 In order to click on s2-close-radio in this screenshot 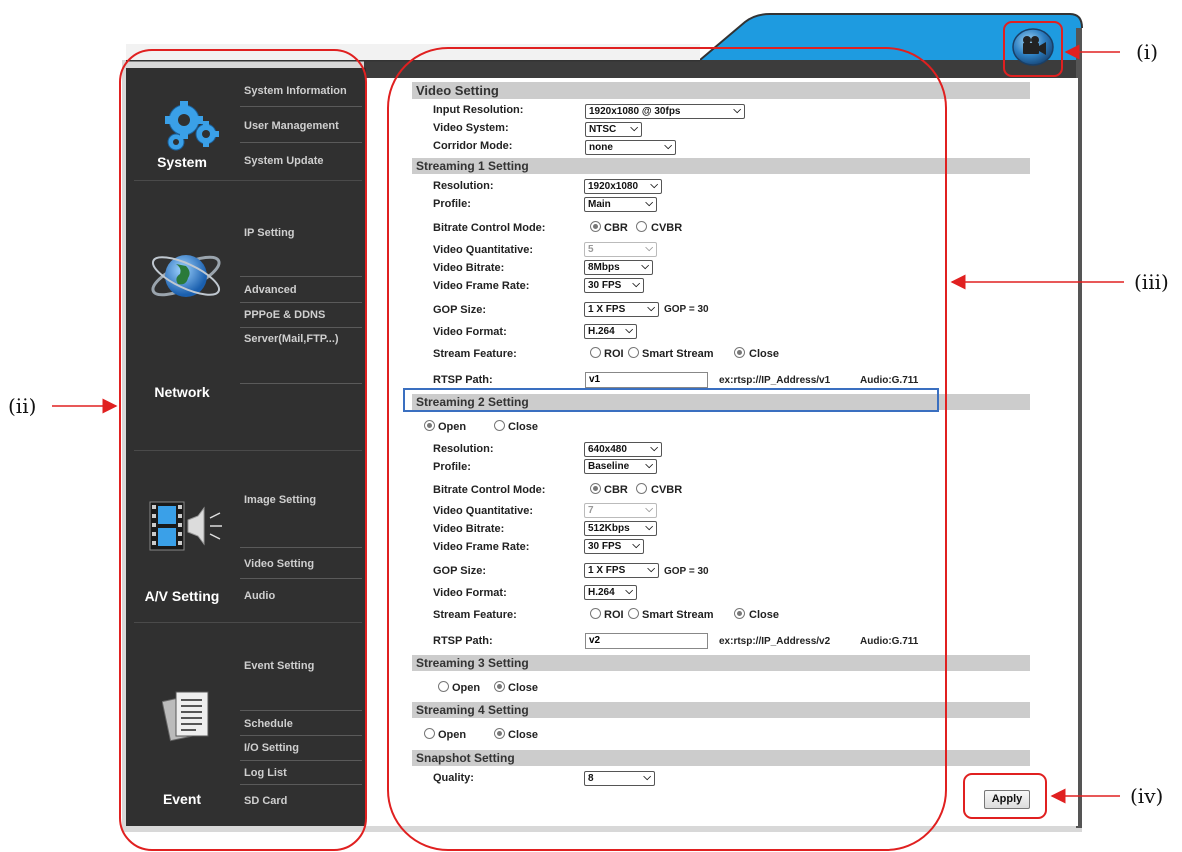, I will do `click(499, 425)`.